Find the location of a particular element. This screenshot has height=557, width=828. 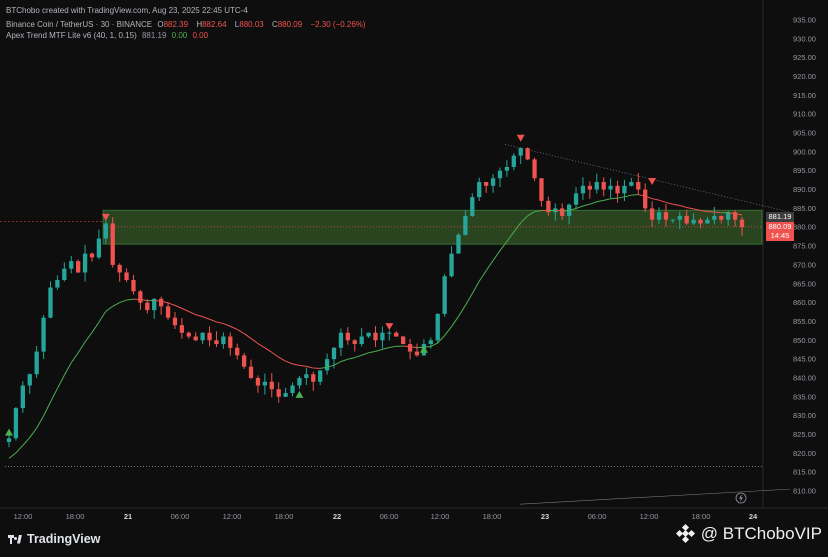

change-value: −2.30 (−0.26%) is located at coordinates (338, 24).